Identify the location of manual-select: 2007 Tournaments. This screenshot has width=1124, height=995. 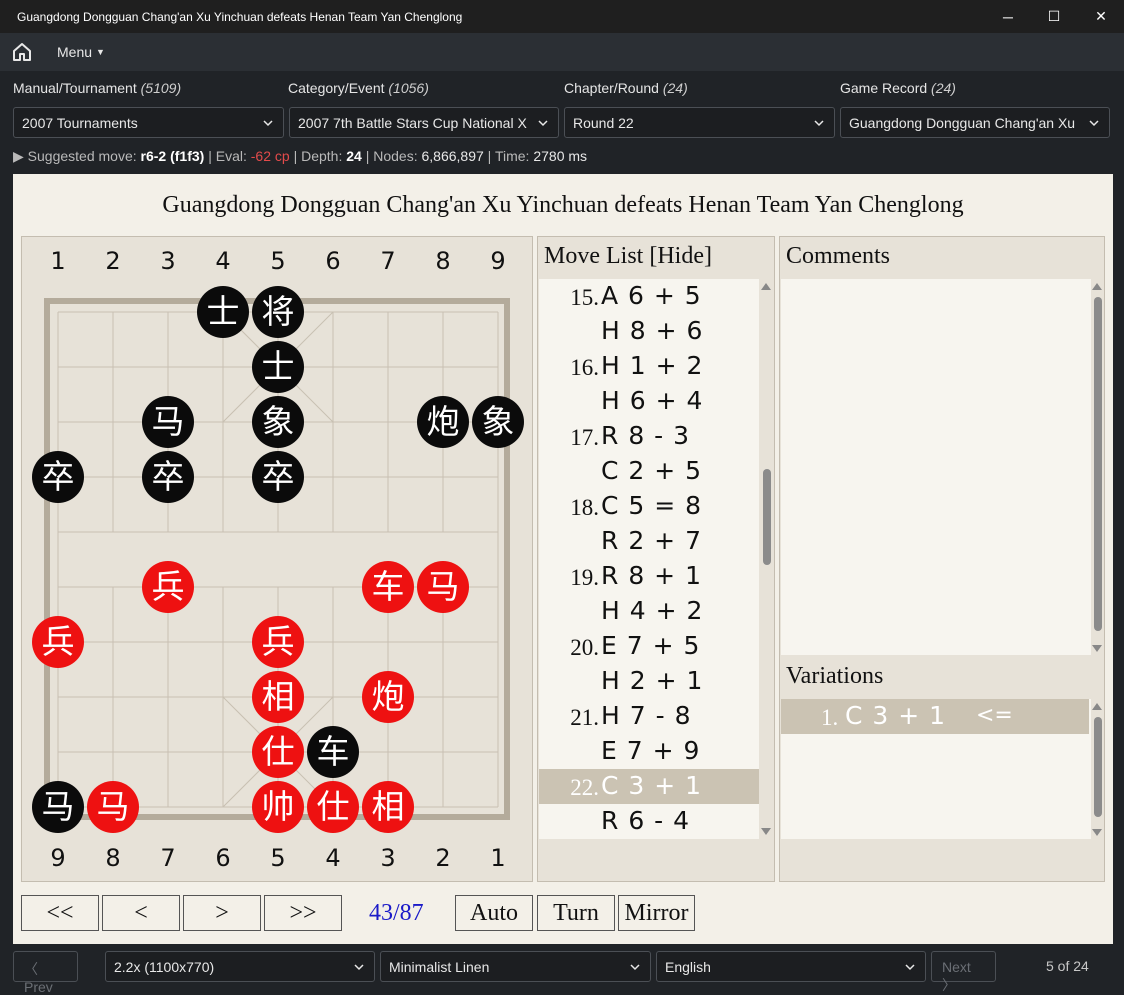
(148, 122).